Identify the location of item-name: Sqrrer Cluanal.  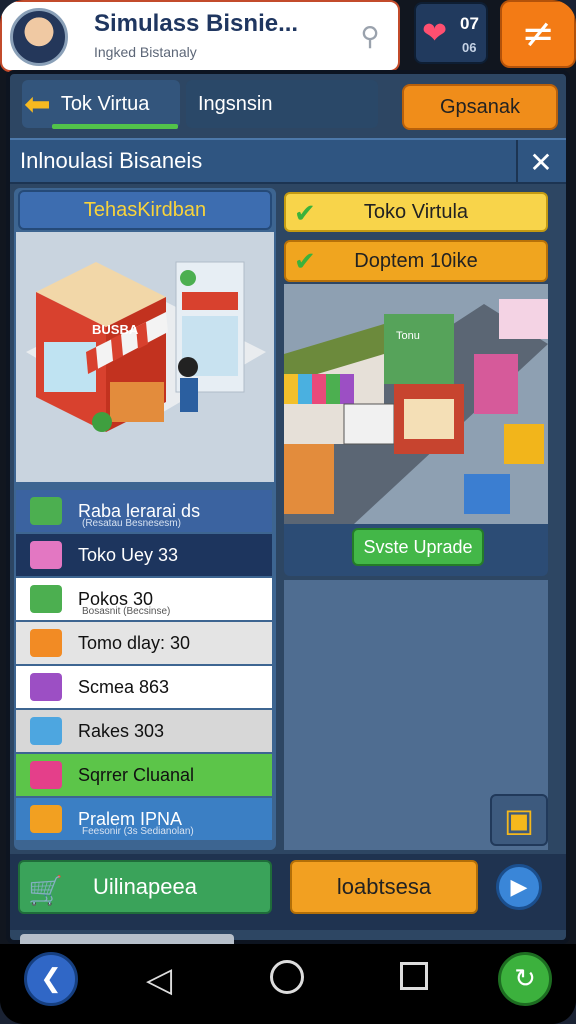
(136, 774).